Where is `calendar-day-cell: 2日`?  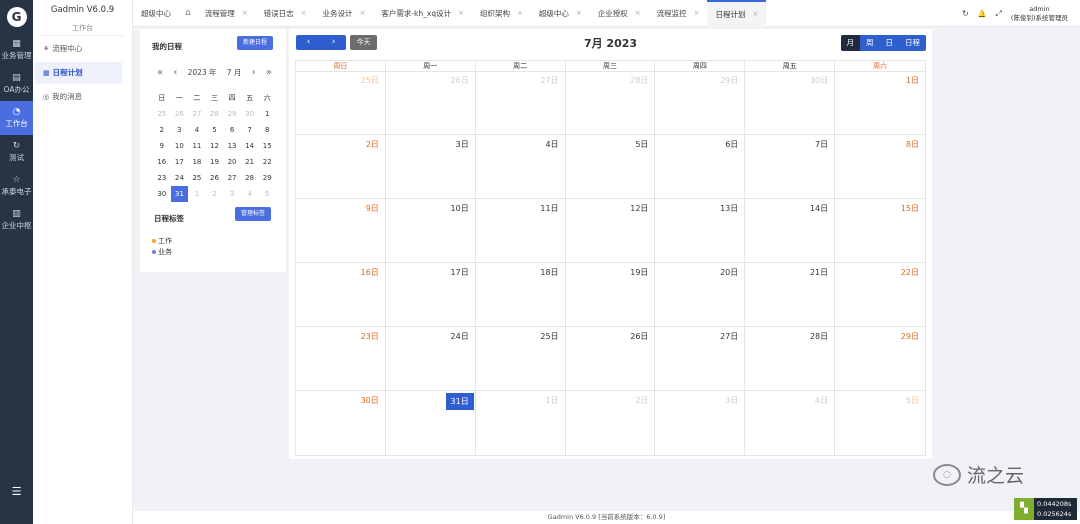
calendar-day-cell: 2日 is located at coordinates (611, 423).